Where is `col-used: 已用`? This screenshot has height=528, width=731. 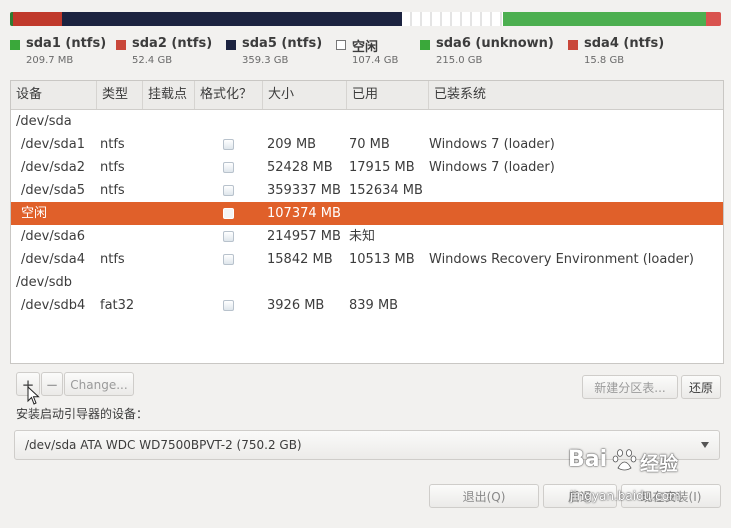 col-used: 已用 is located at coordinates (388, 95).